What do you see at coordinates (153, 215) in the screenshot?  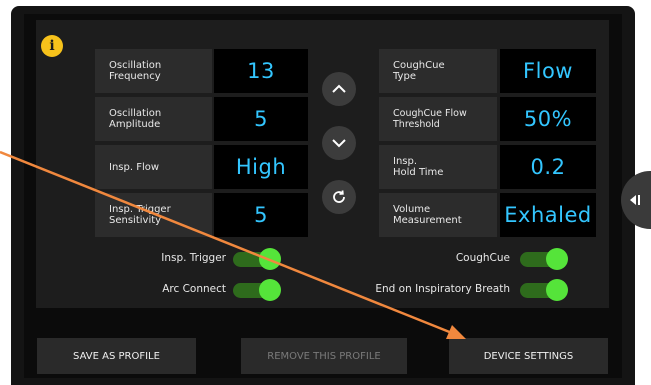 I see `insp-trigger-sensitivity-label: Insp. Trigger Sensitivity` at bounding box center [153, 215].